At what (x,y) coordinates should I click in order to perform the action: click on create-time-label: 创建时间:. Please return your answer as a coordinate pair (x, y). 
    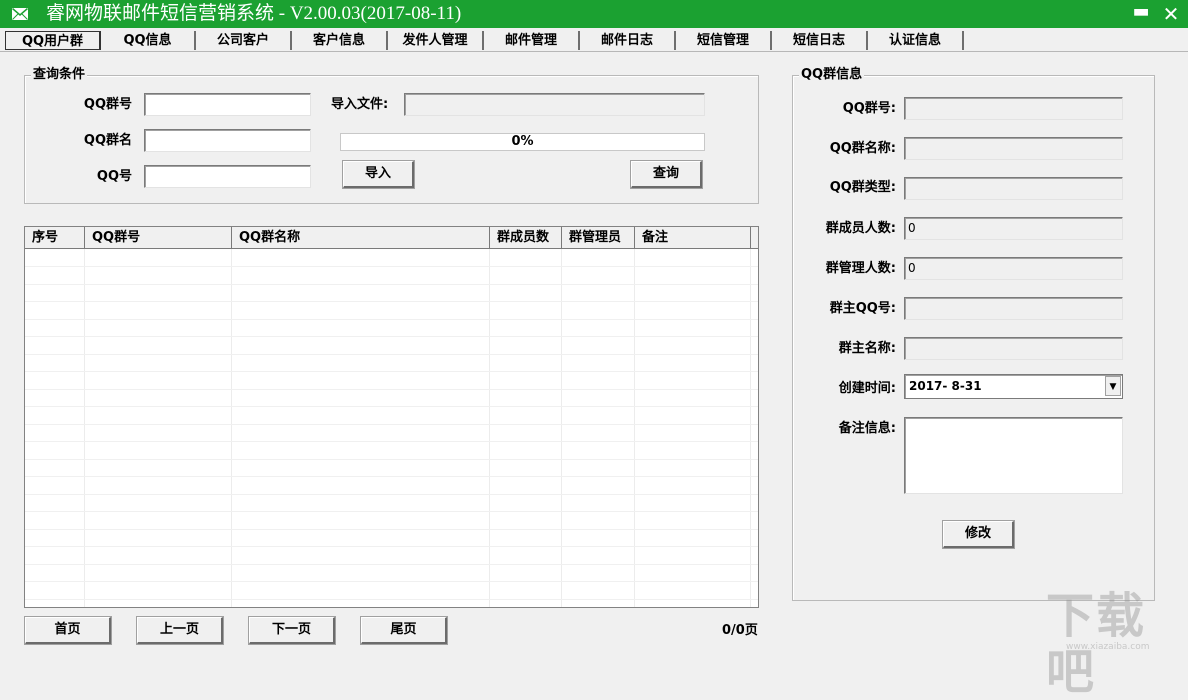
    Looking at the image, I should click on (867, 388).